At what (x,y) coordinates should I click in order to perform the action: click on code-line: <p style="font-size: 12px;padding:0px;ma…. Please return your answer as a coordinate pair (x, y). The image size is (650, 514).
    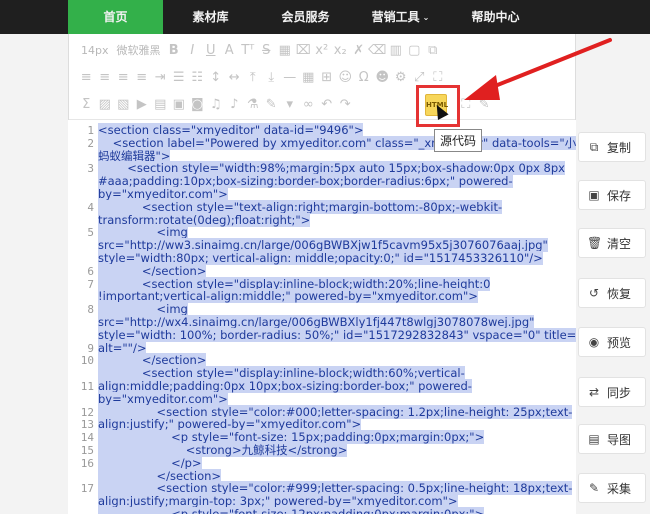
    Looking at the image, I should click on (333, 510).